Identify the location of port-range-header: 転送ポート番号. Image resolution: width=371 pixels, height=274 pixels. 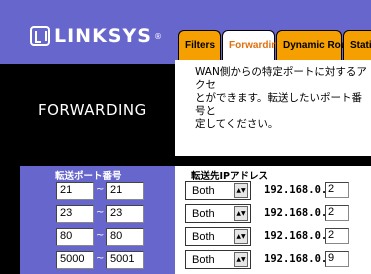
(88, 176).